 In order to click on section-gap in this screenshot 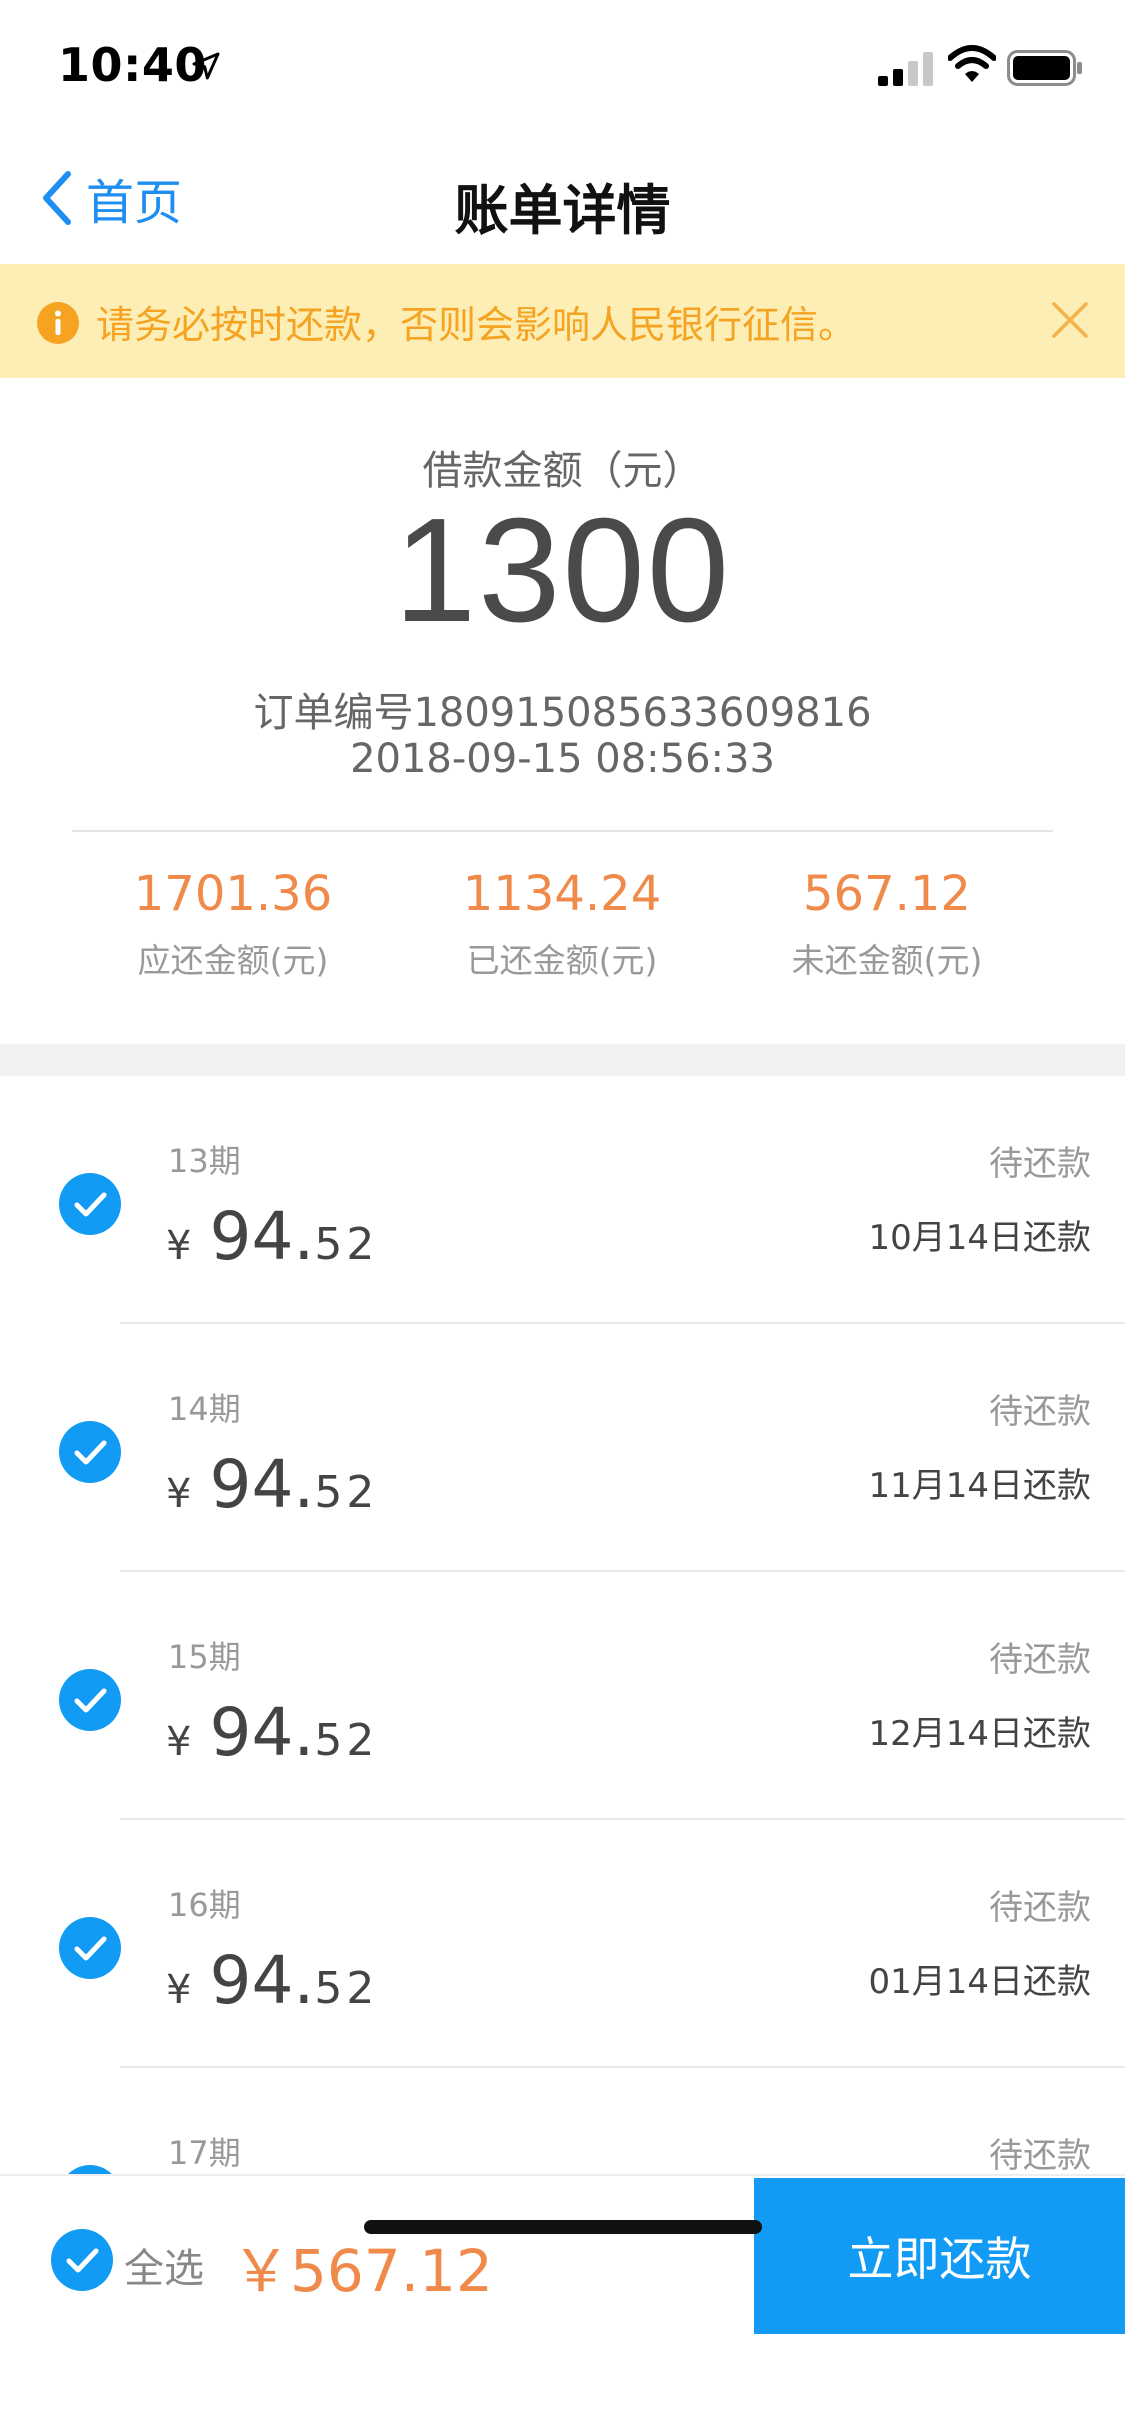, I will do `click(562, 1060)`.